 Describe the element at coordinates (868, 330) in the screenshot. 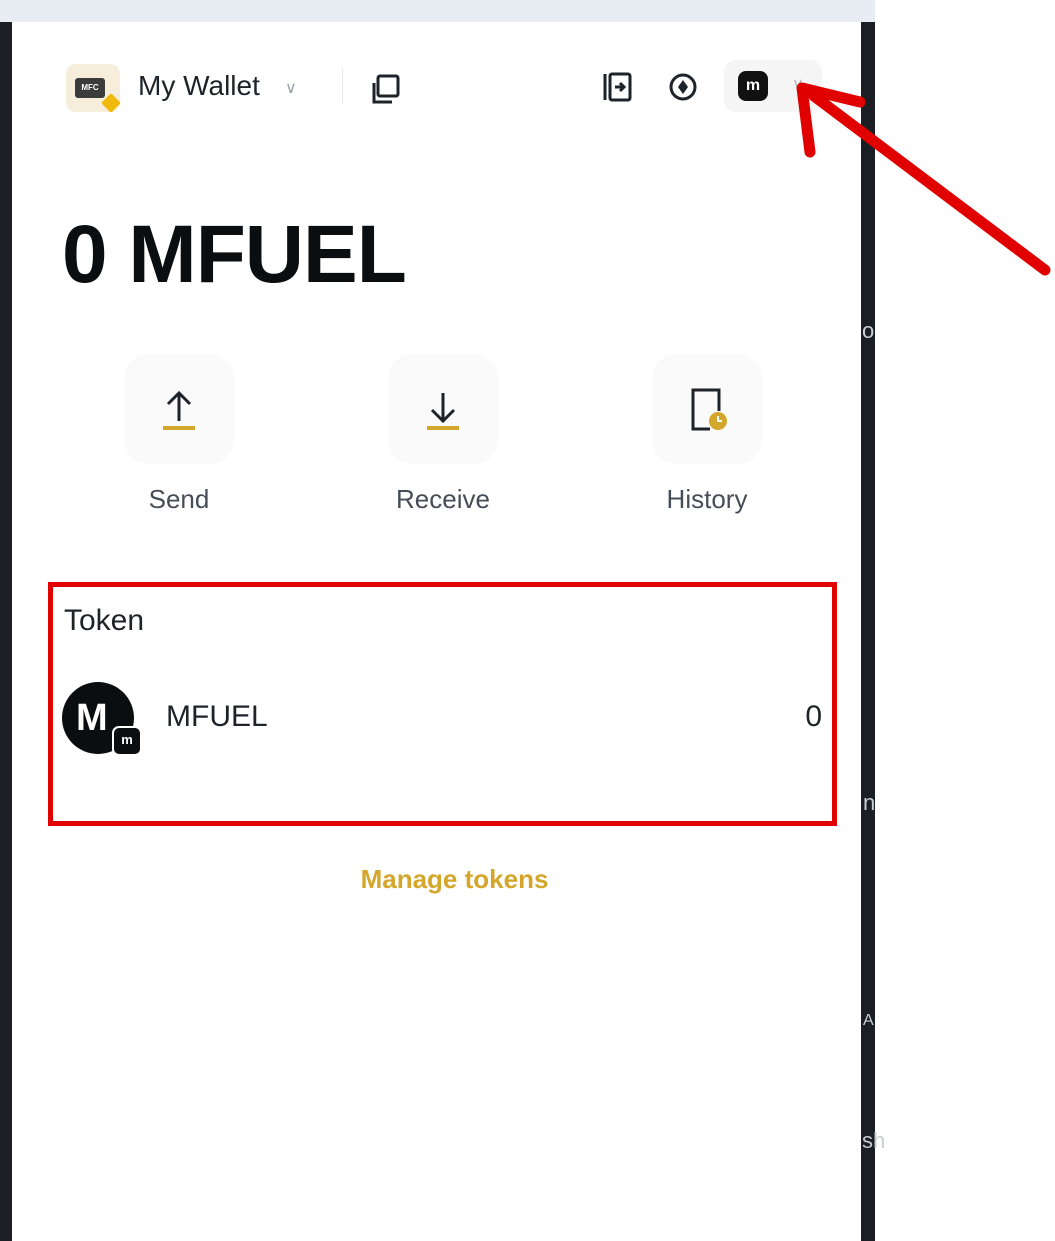

I see `background-text-fragment: o` at that location.